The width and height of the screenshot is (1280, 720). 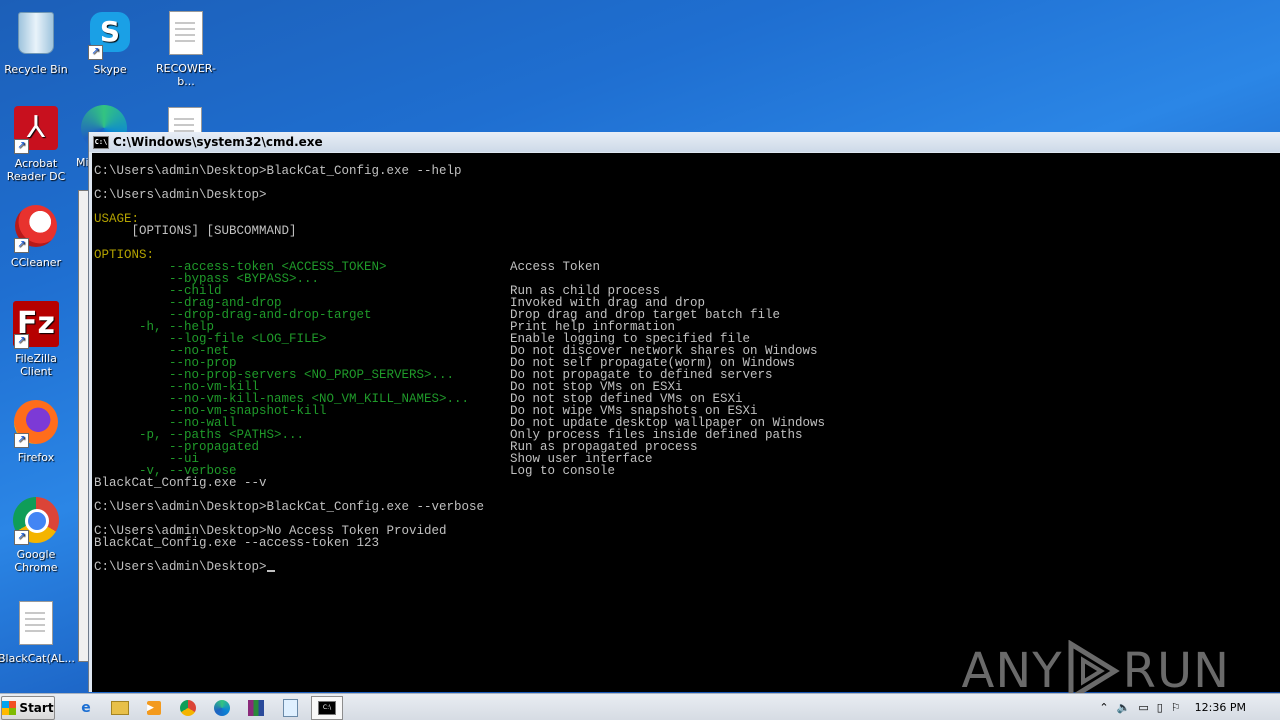 What do you see at coordinates (327, 707) in the screenshot?
I see `taskbar-cmd-icon: C:\` at bounding box center [327, 707].